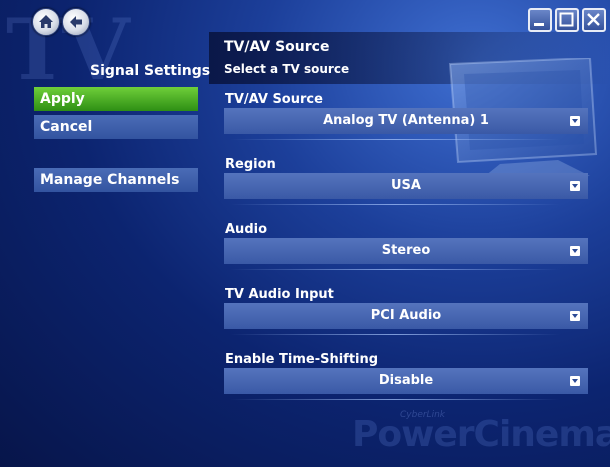 This screenshot has width=610, height=467. What do you see at coordinates (250, 164) in the screenshot?
I see `region-label: Region` at bounding box center [250, 164].